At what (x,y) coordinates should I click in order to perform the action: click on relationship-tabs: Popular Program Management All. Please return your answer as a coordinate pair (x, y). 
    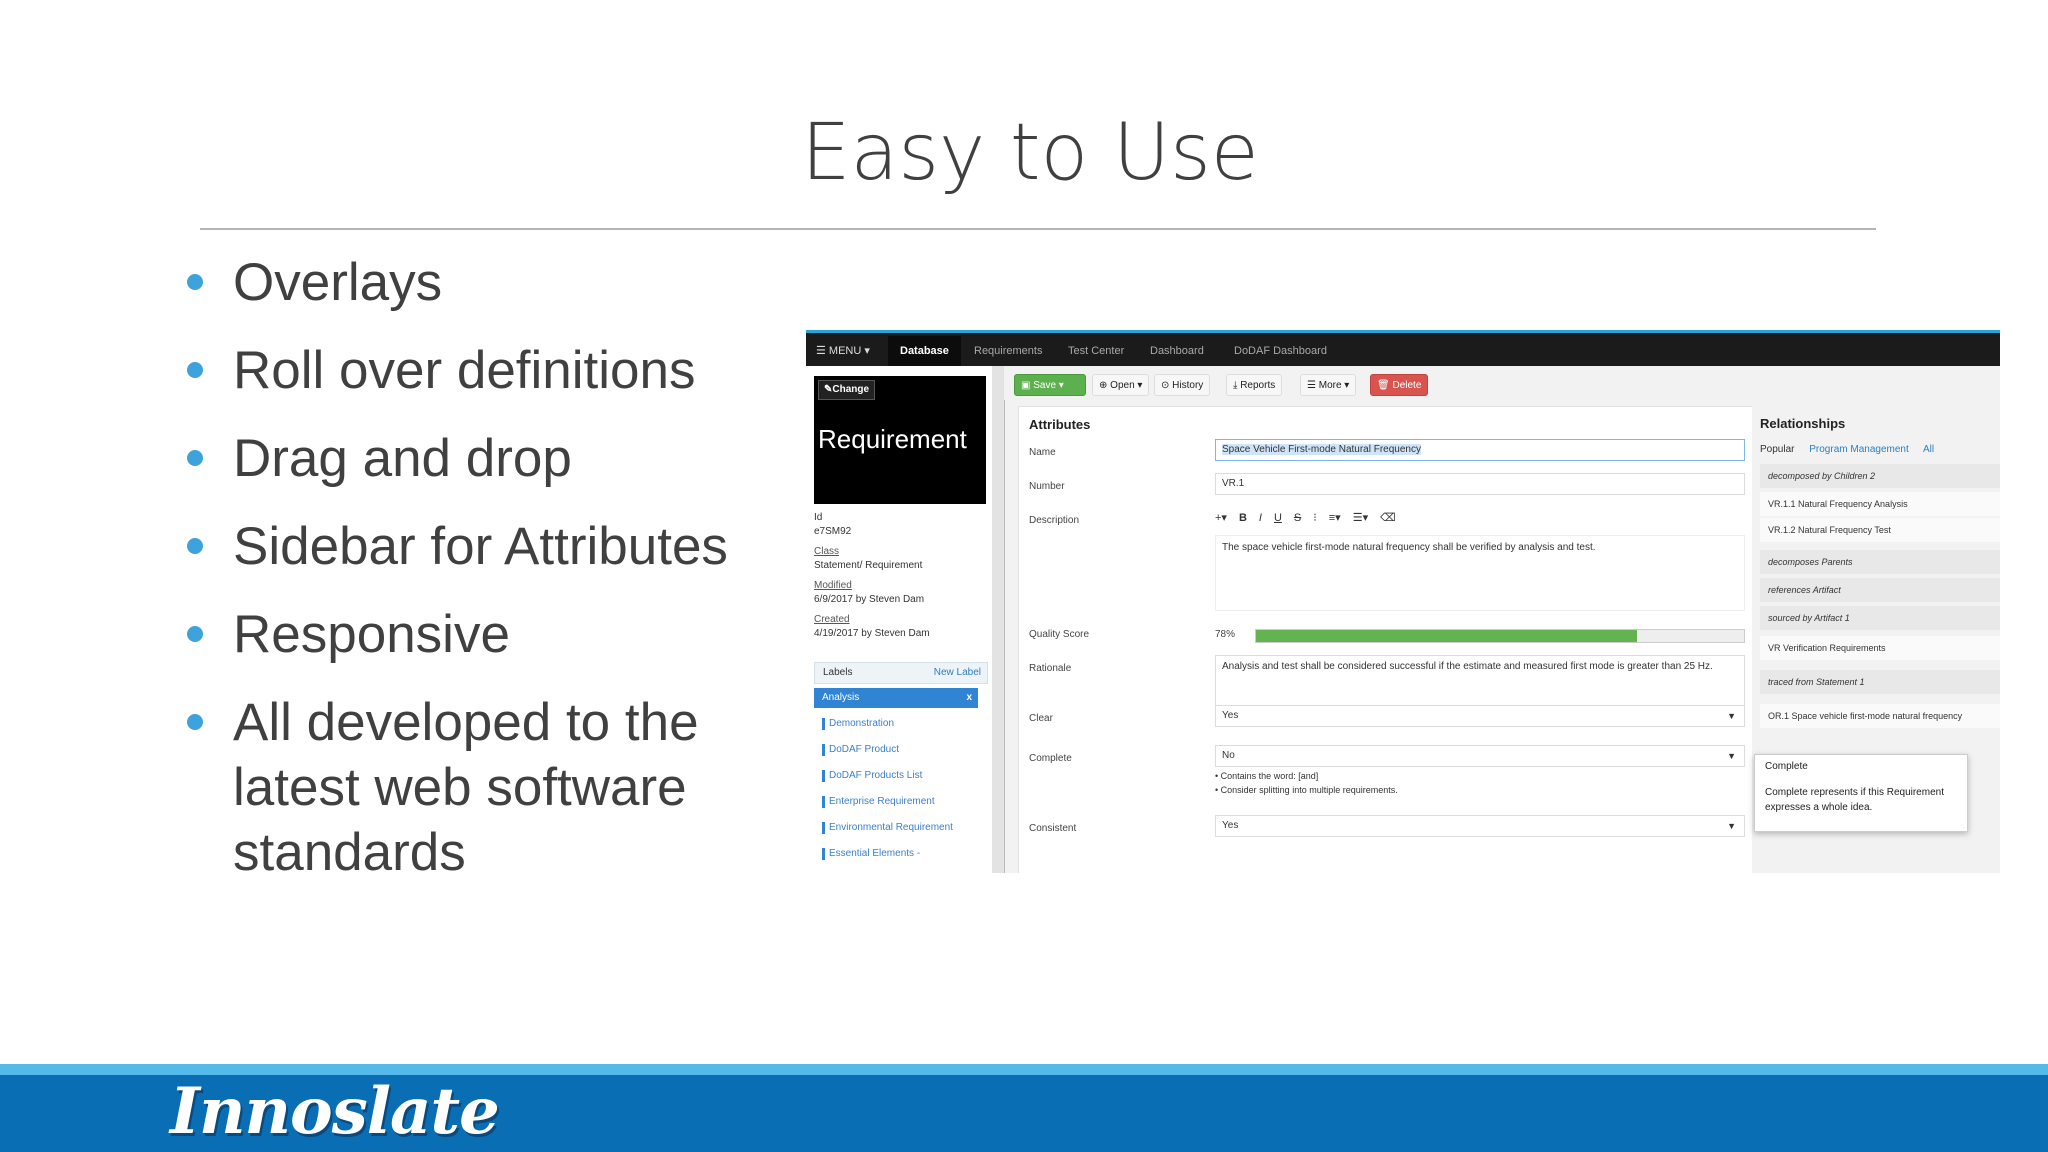
    Looking at the image, I should click on (1847, 449).